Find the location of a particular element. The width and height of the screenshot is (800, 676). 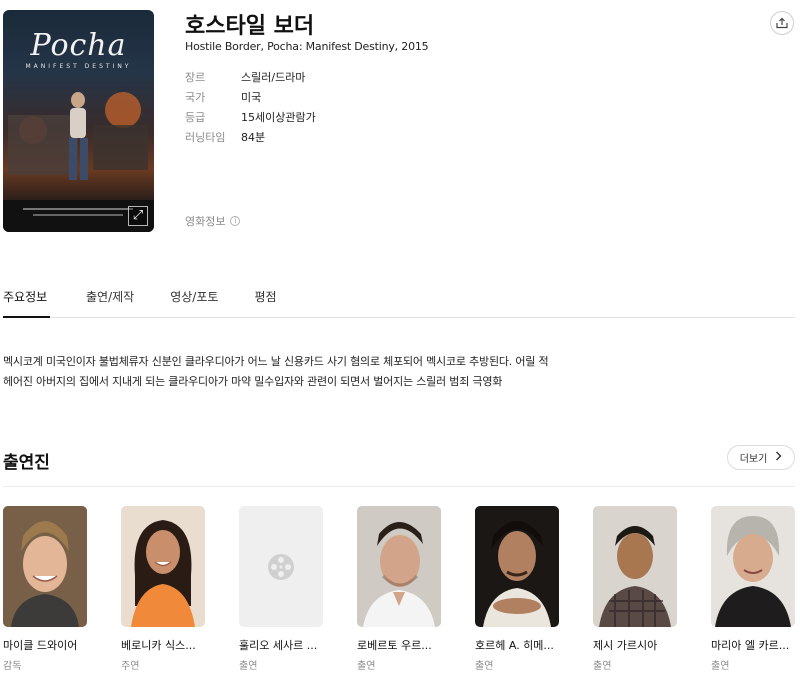

tab-video-photo: 영상/포토 is located at coordinates (194, 303).